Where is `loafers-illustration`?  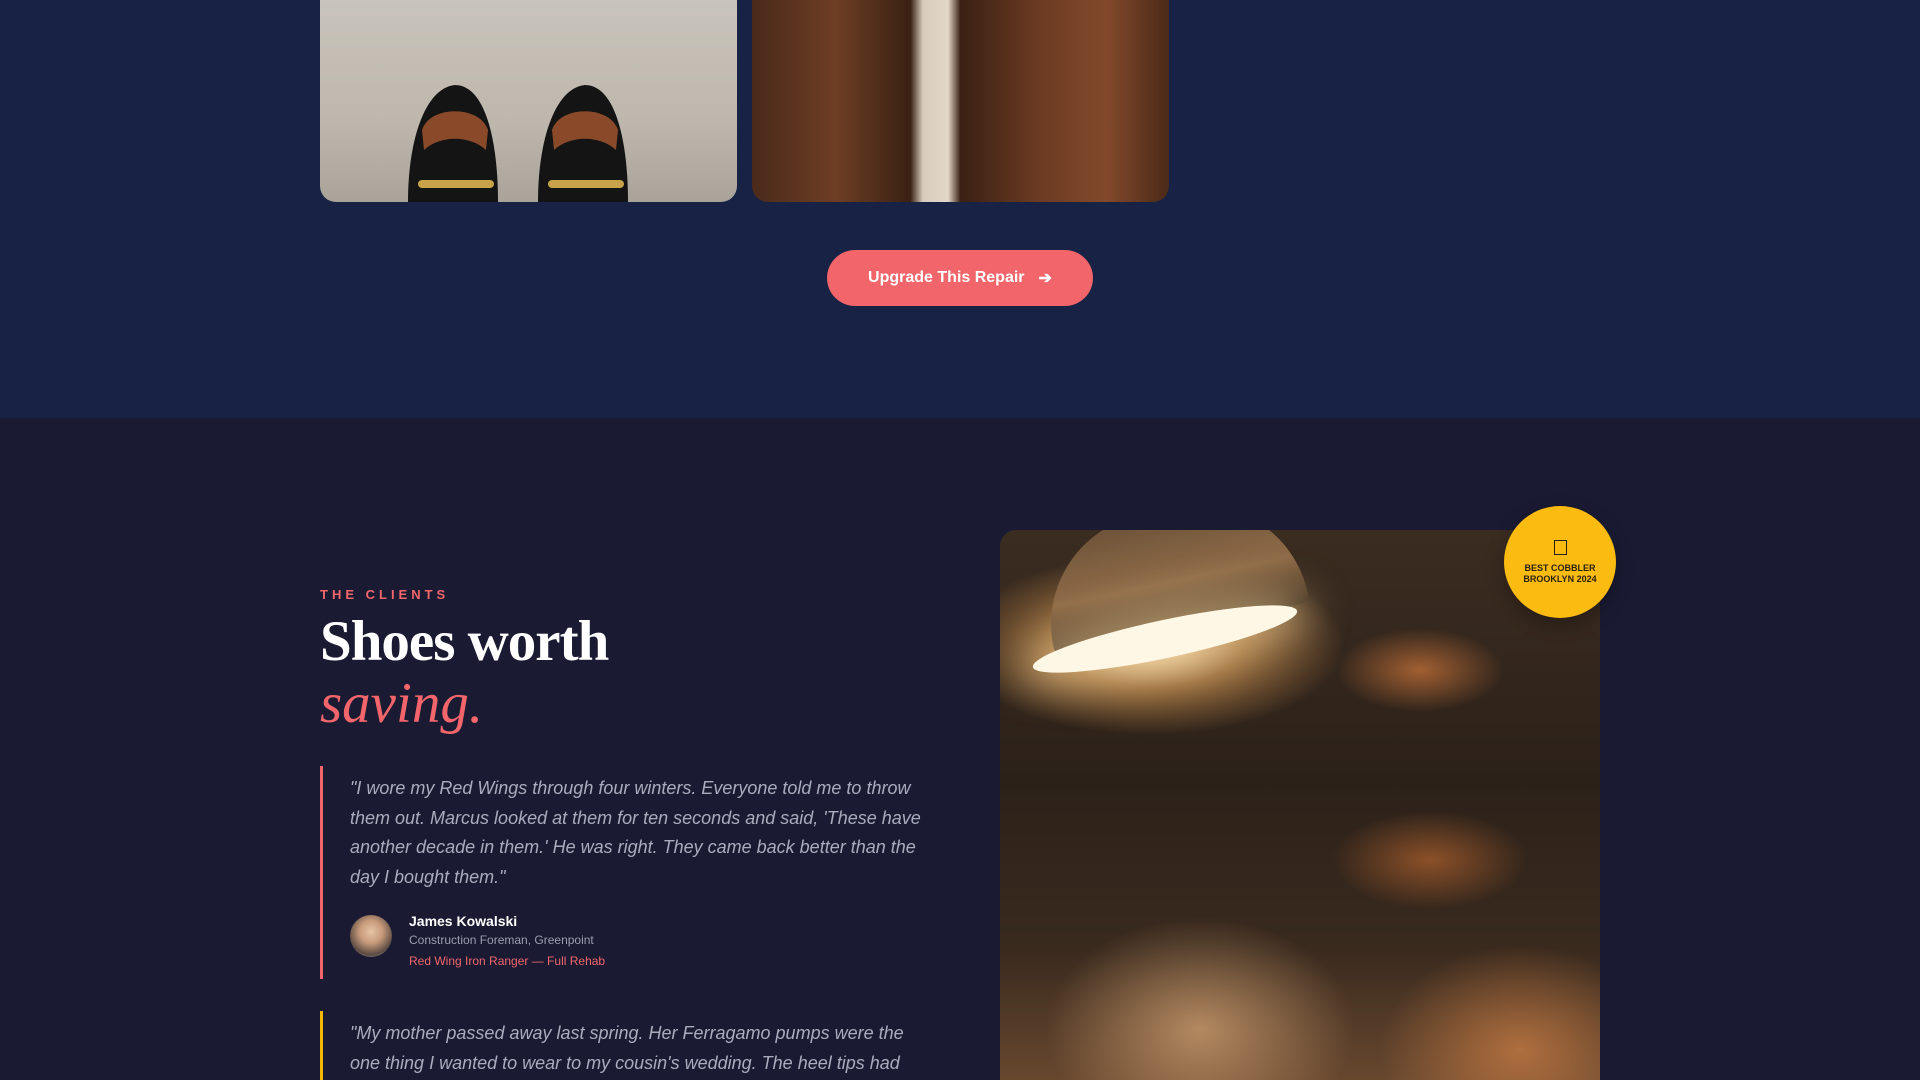
loafers-illustration is located at coordinates (518, 143).